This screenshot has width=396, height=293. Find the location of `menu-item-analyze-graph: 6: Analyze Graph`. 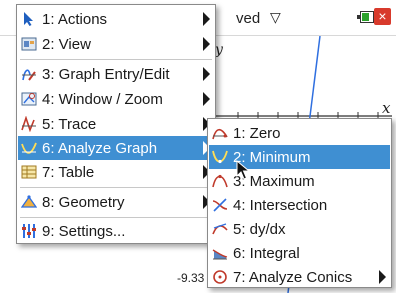

menu-item-analyze-graph: 6: Analyze Graph is located at coordinates (116, 148).